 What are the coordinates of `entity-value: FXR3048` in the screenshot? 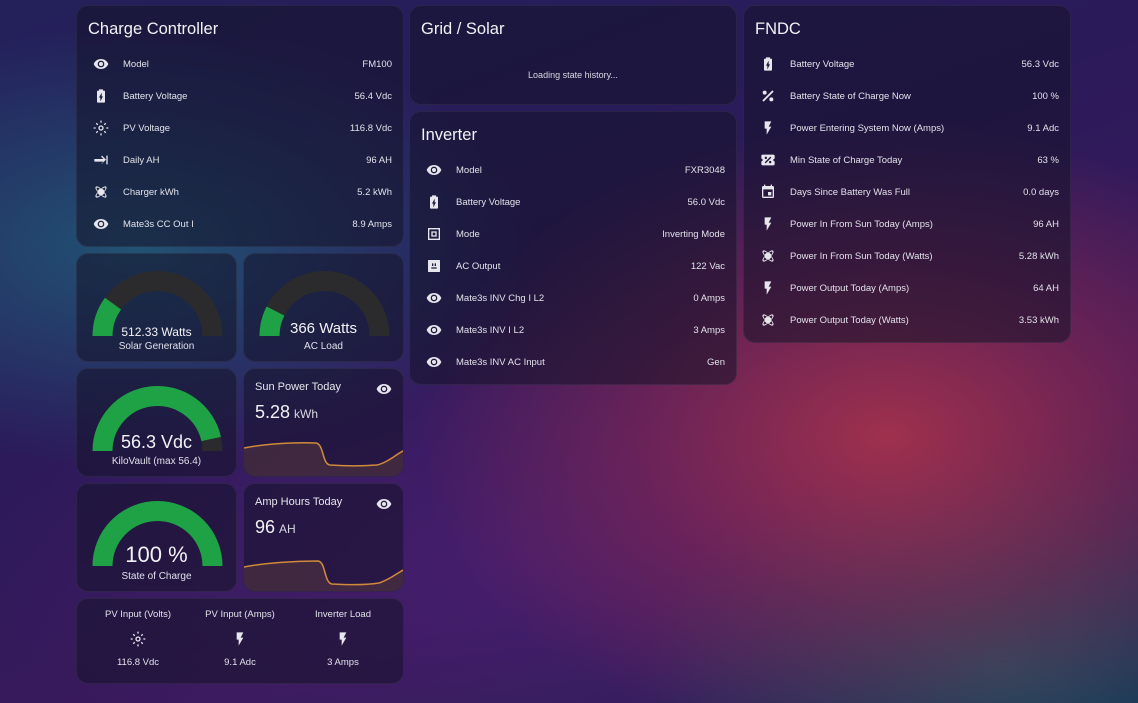 It's located at (704, 170).